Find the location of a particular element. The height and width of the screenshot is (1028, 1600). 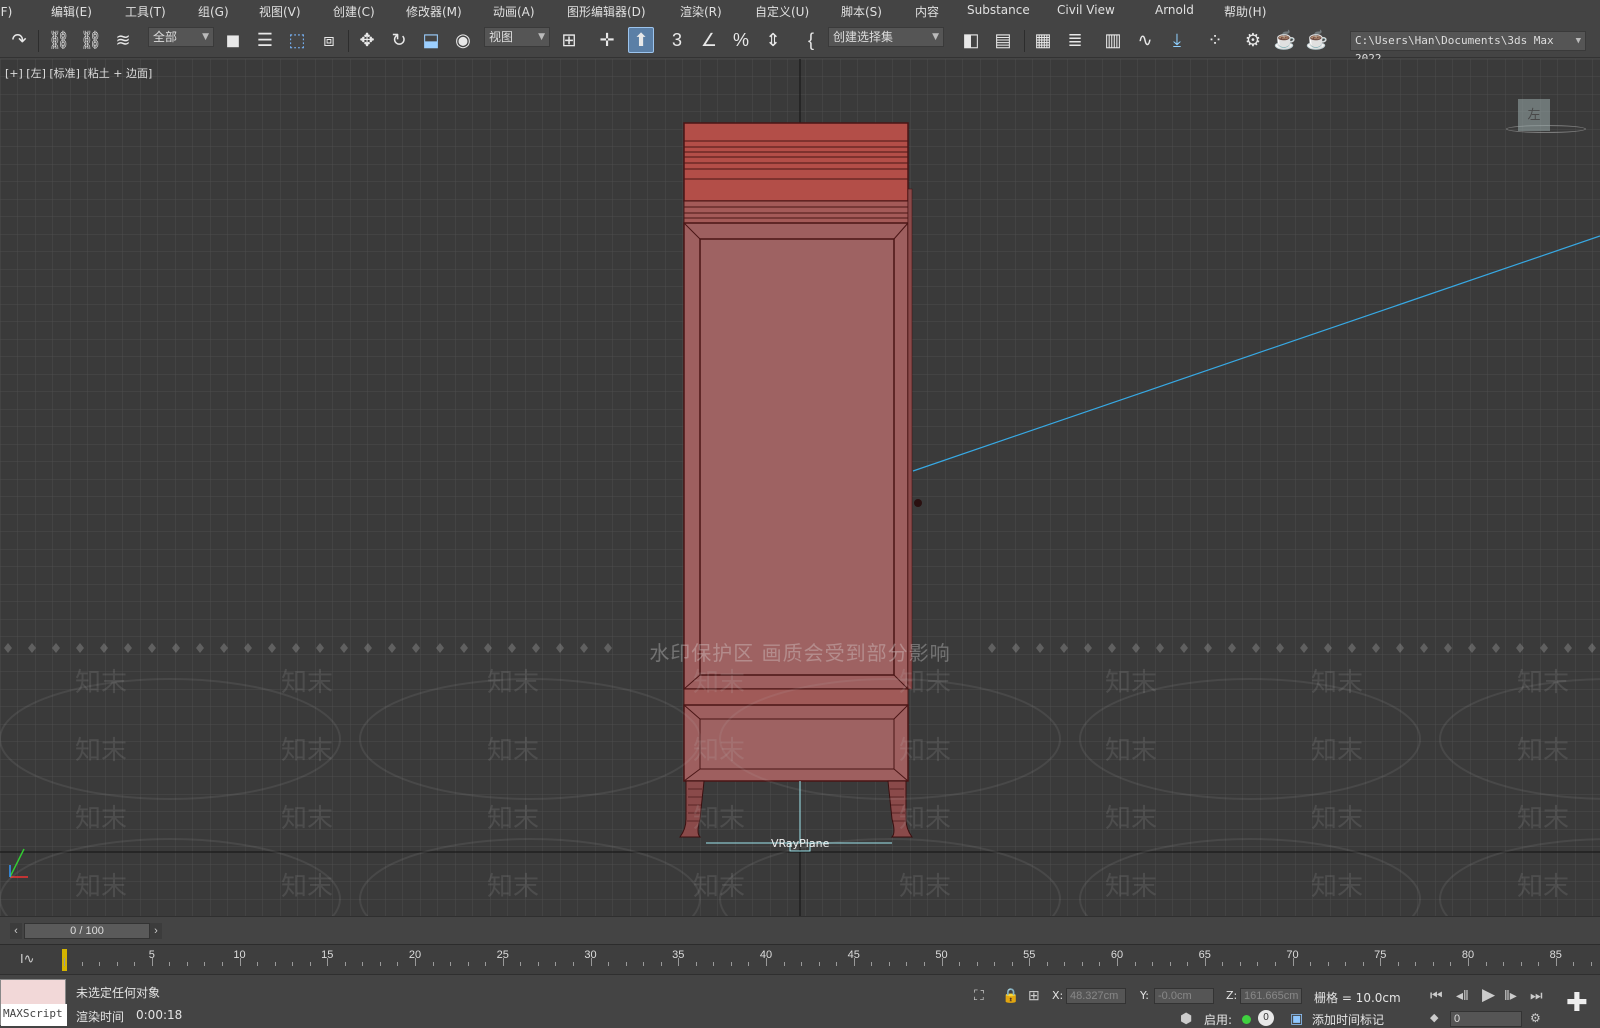

select-by-name-icon: ☰ is located at coordinates (265, 40).